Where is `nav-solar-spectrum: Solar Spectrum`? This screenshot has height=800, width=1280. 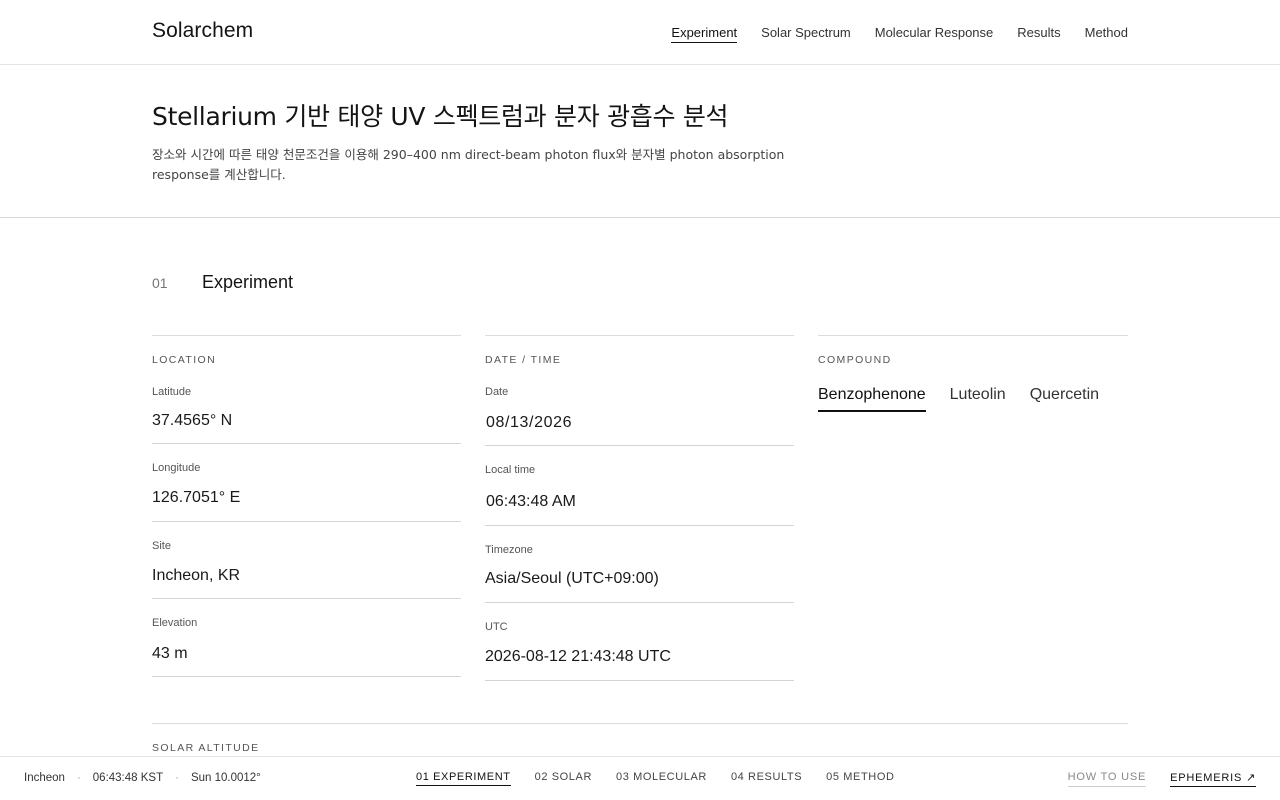
nav-solar-spectrum: Solar Spectrum is located at coordinates (806, 34).